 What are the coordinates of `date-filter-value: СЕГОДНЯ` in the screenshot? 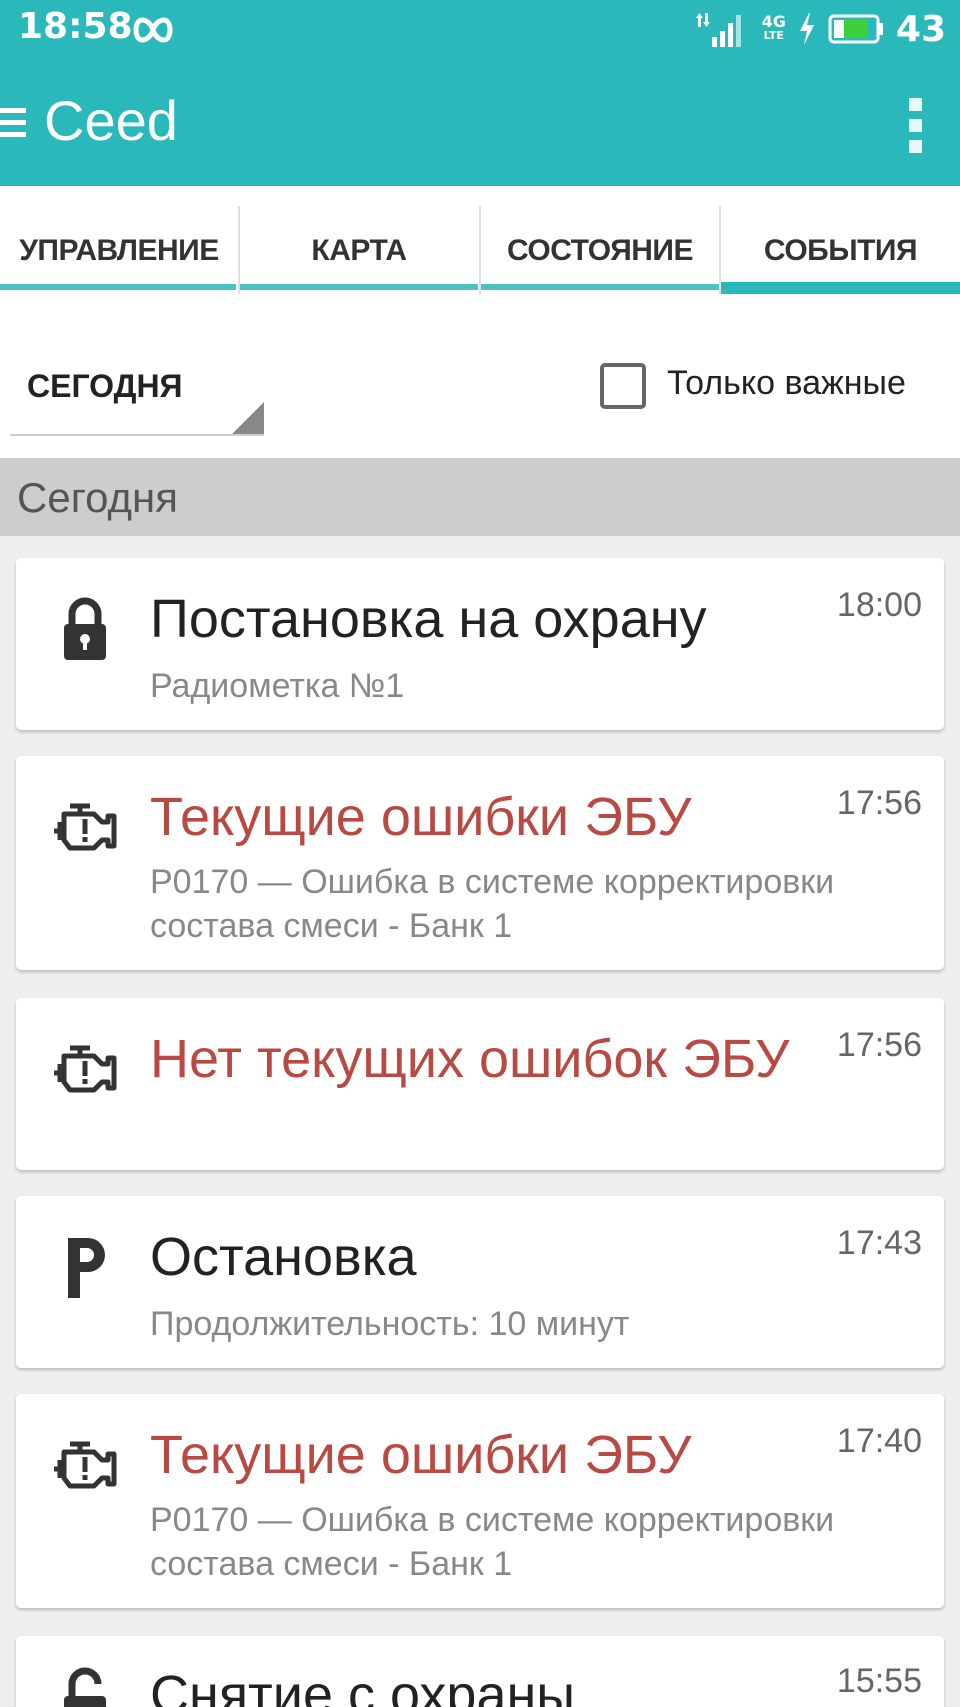 It's located at (105, 386).